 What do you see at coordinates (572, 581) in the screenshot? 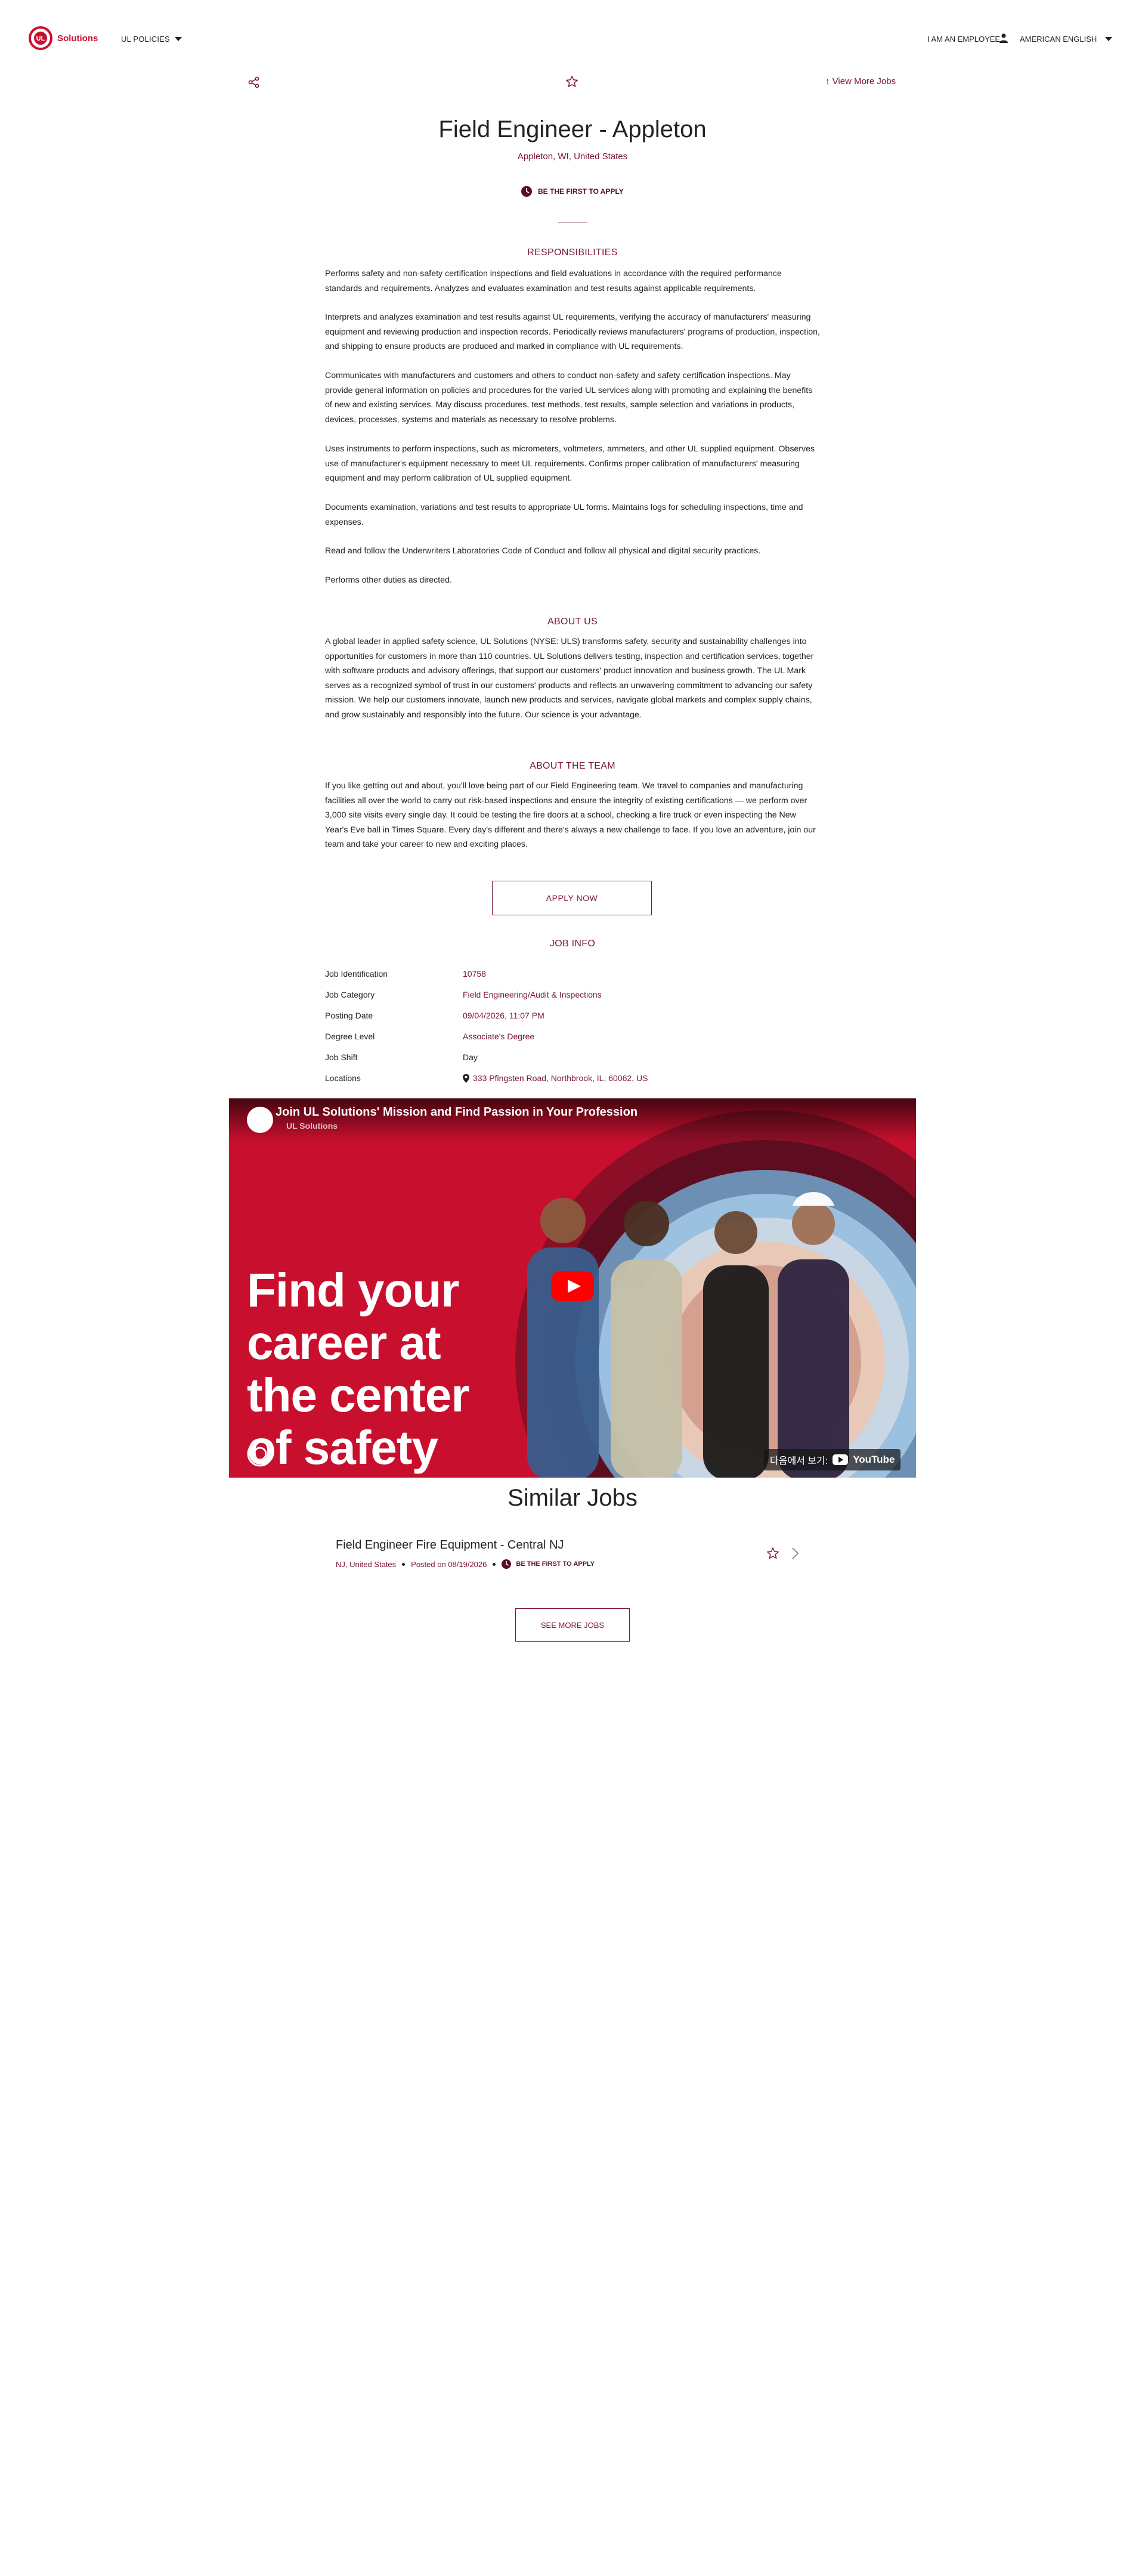
I see `responsibility-item: Performs other duties as directed.` at bounding box center [572, 581].